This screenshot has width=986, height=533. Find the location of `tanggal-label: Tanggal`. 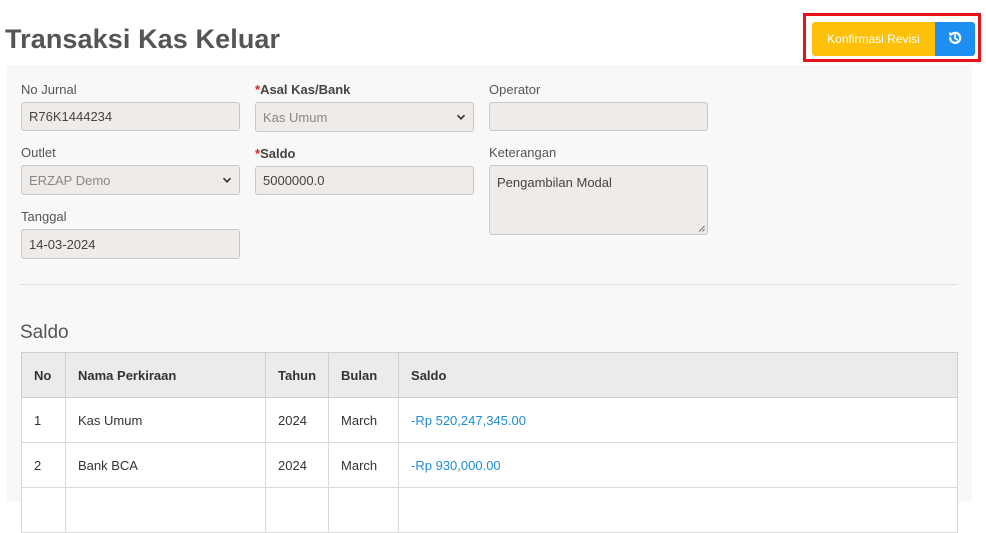

tanggal-label: Tanggal is located at coordinates (44, 216).